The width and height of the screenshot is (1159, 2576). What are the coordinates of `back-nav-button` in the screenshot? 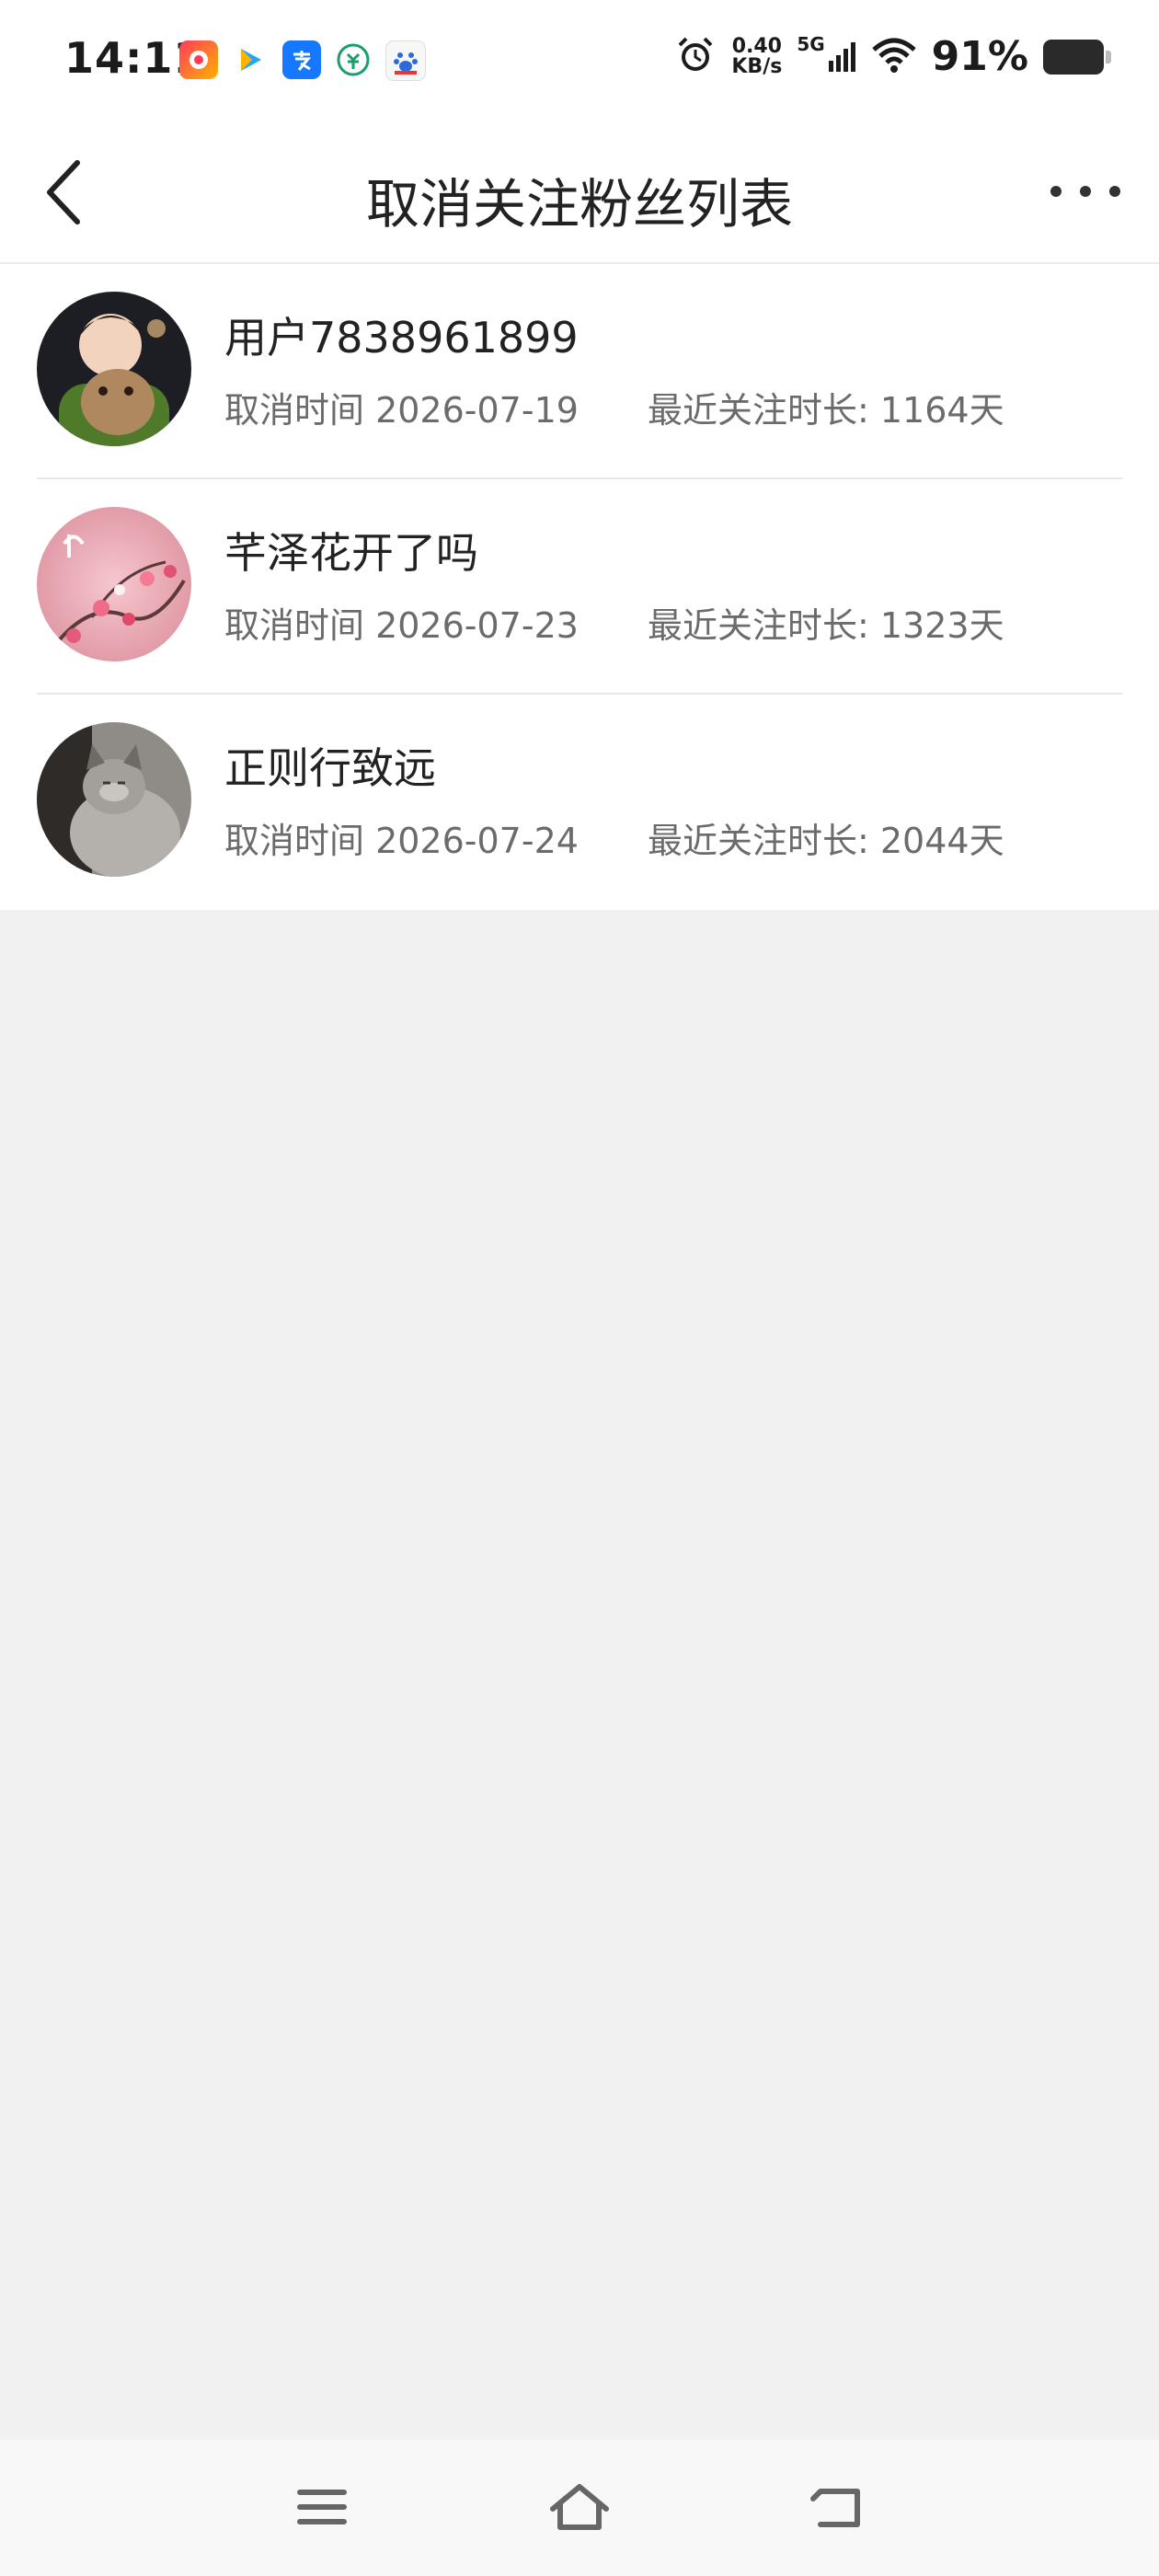 It's located at (837, 2509).